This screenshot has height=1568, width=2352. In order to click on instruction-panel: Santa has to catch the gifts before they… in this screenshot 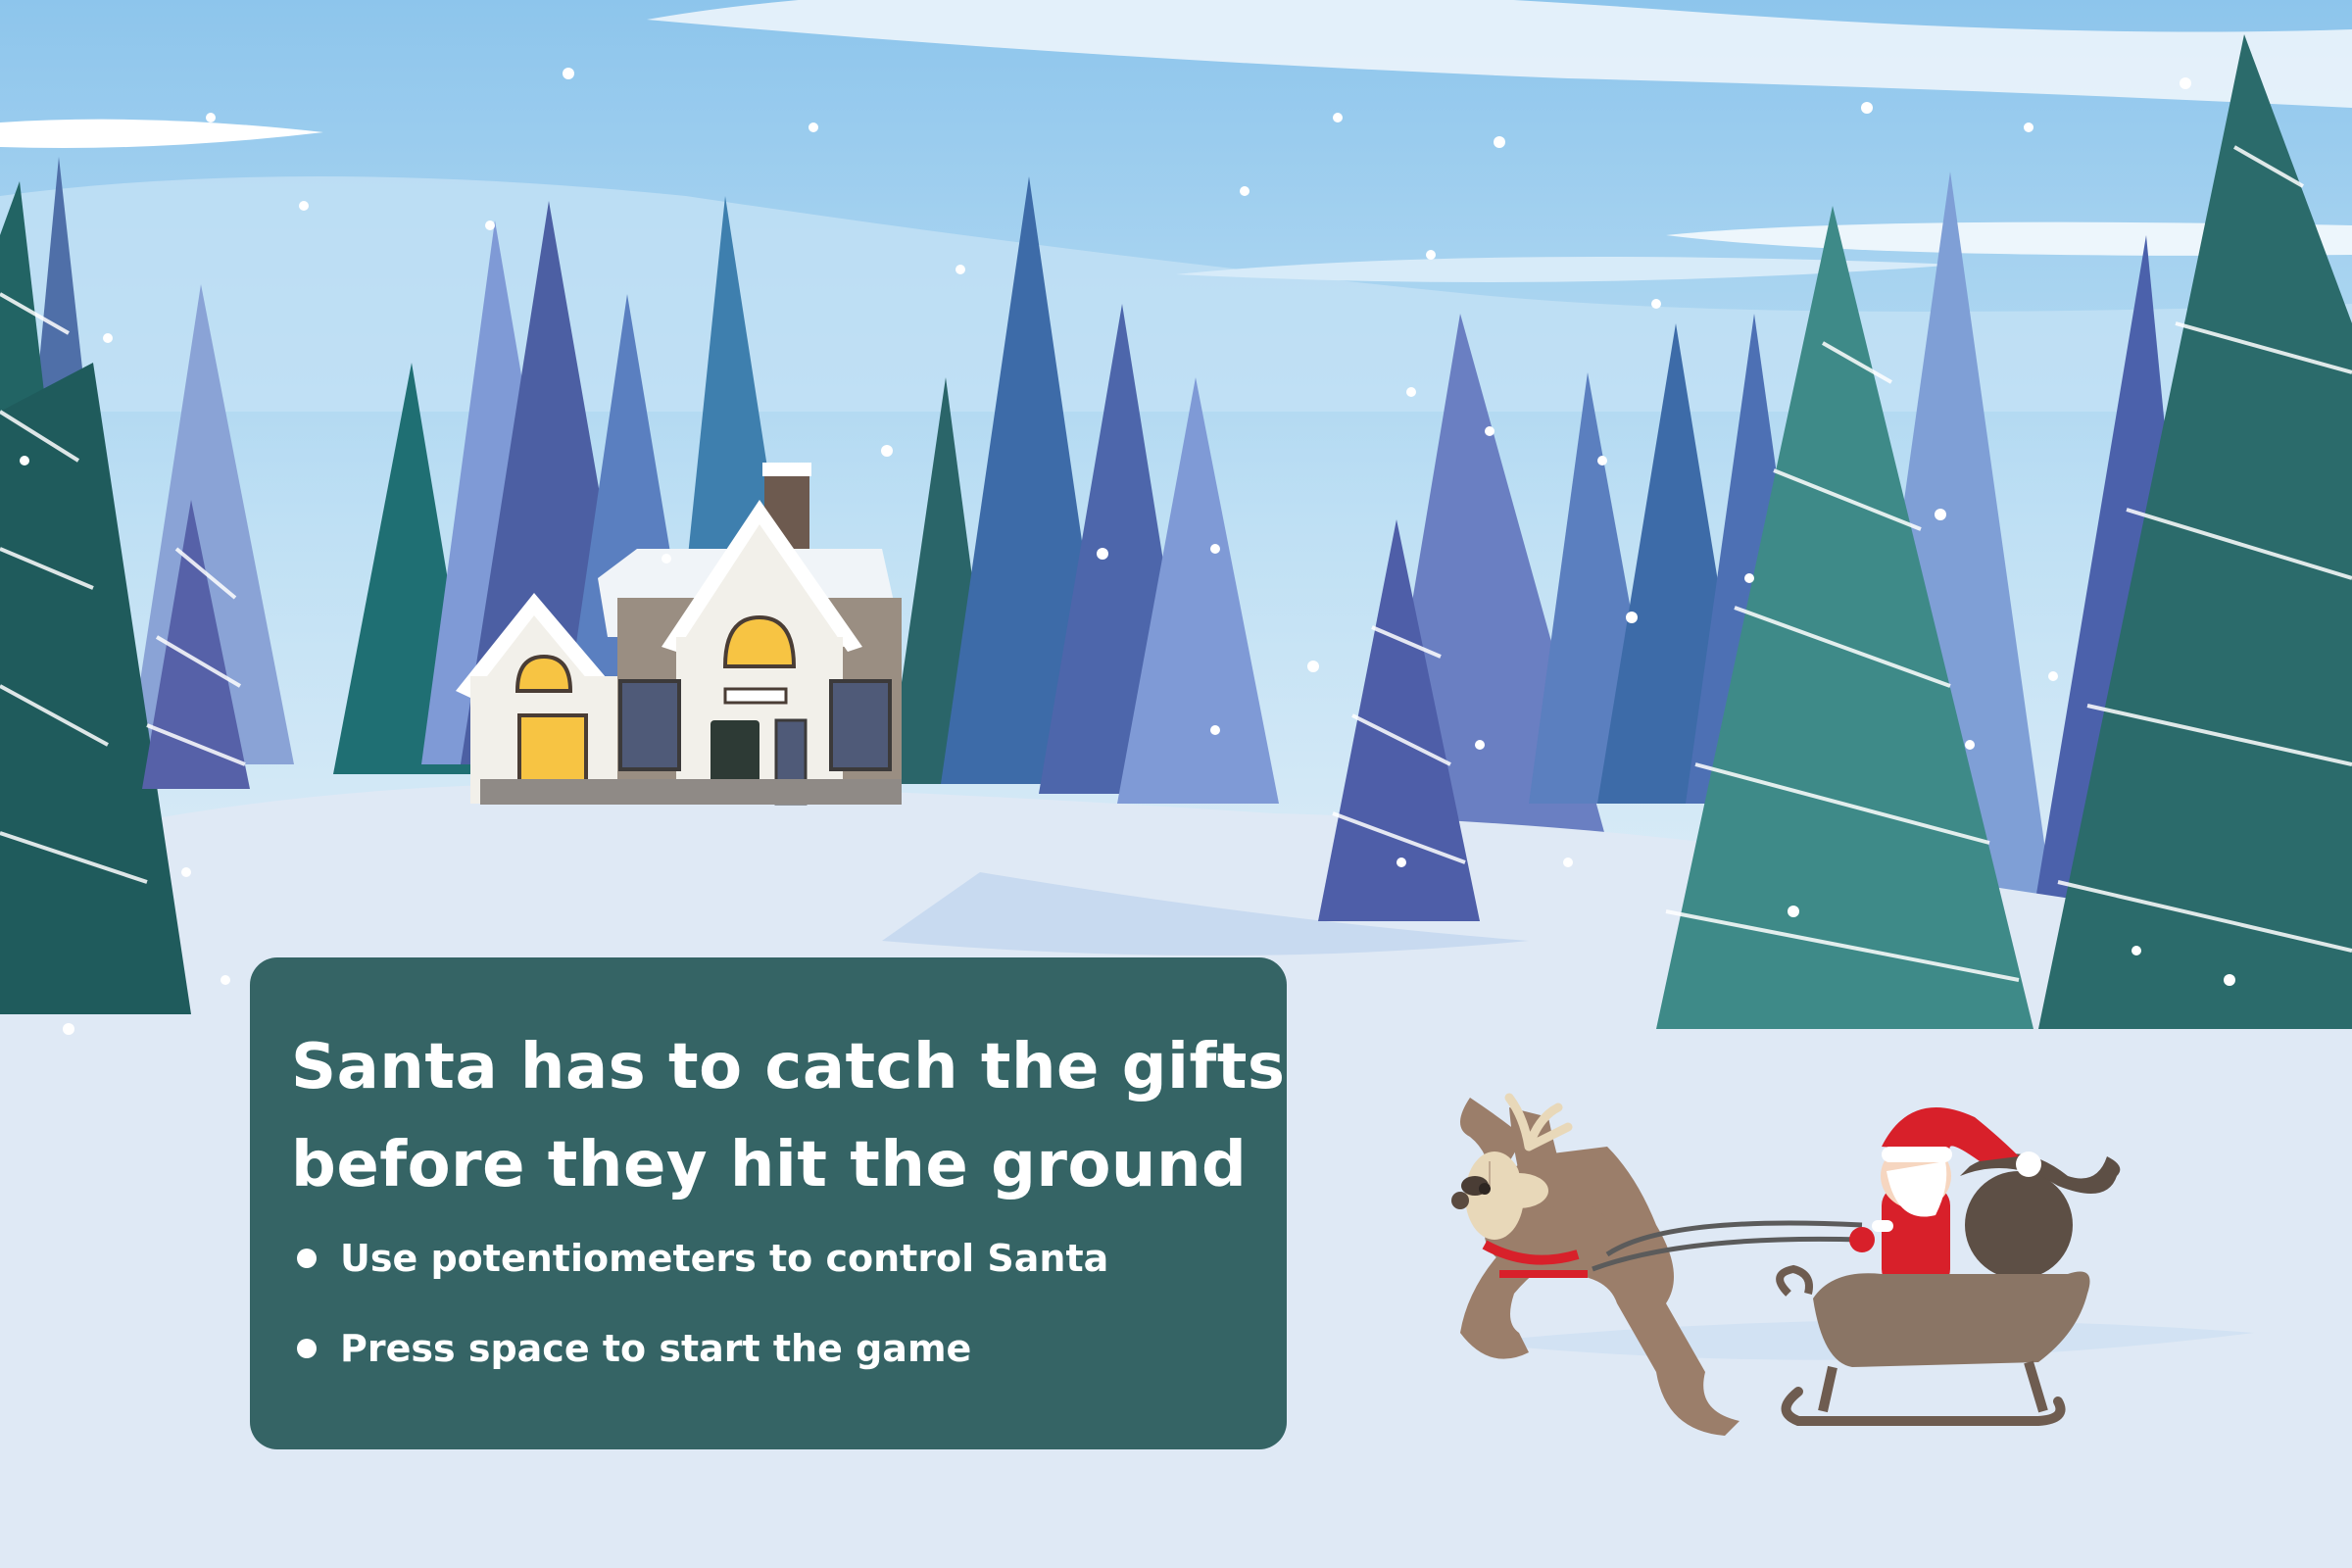, I will do `click(768, 1203)`.